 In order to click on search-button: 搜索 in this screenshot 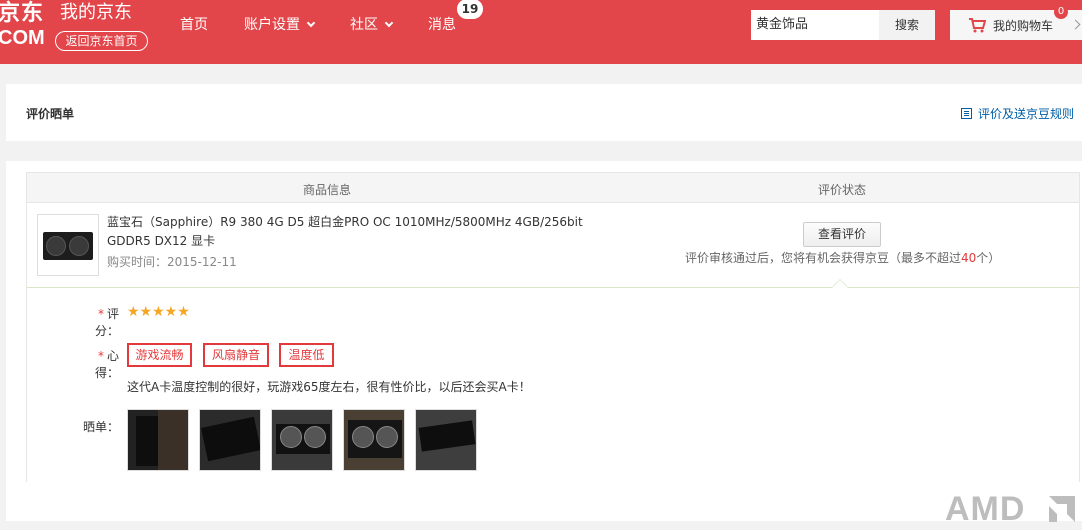, I will do `click(907, 25)`.